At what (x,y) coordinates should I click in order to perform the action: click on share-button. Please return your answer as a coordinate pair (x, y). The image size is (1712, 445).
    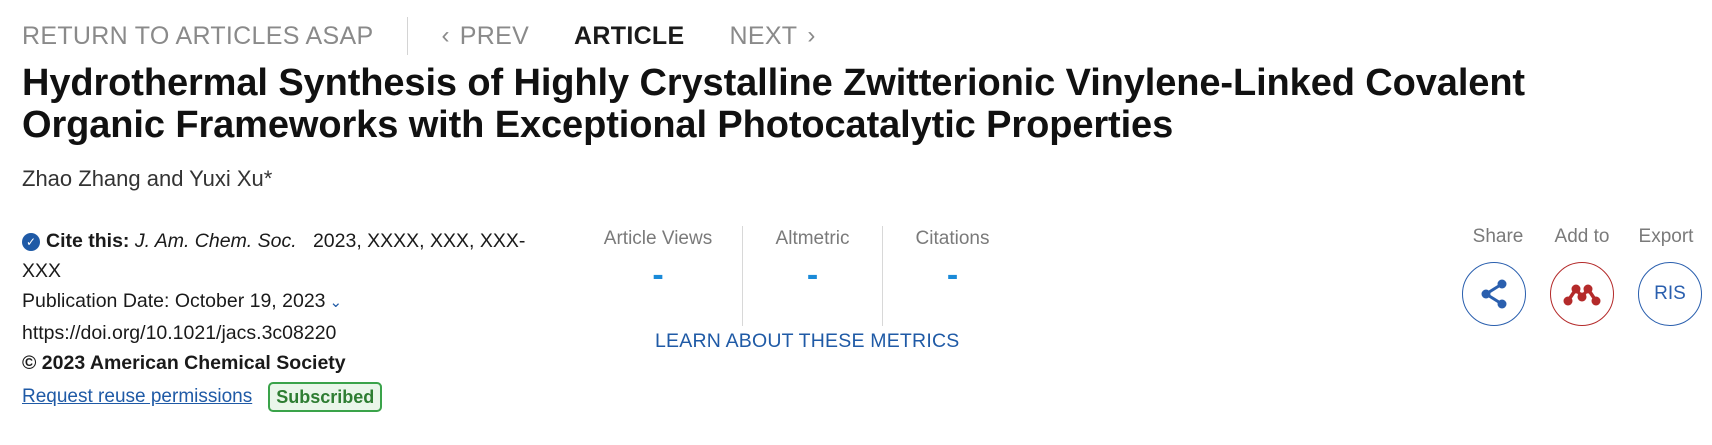
    Looking at the image, I should click on (1494, 294).